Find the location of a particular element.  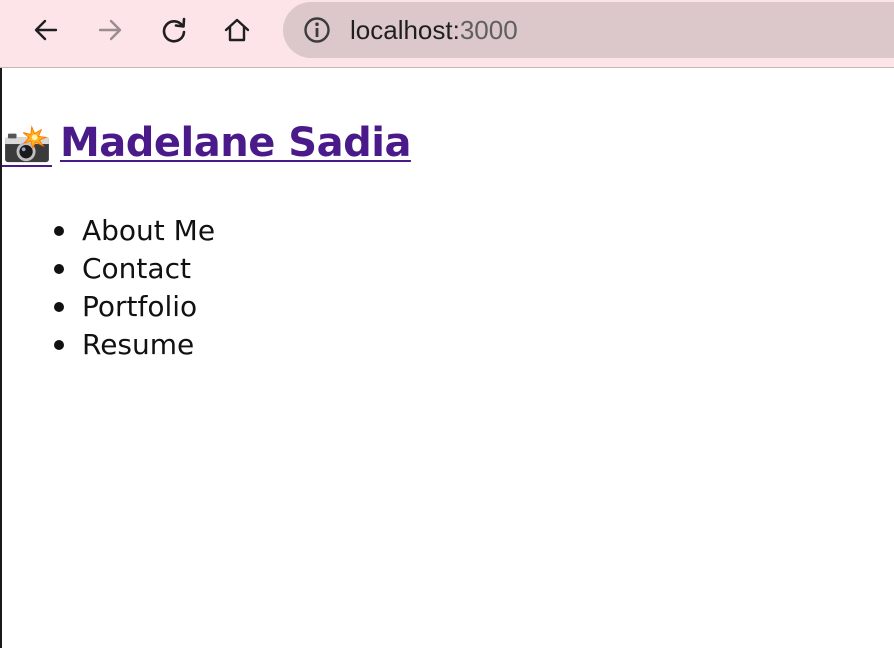

info-icon is located at coordinates (317, 30).